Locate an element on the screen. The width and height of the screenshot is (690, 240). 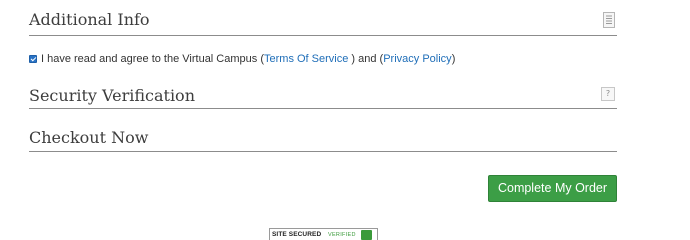
seal-verified-text: VERIFIED is located at coordinates (342, 235).